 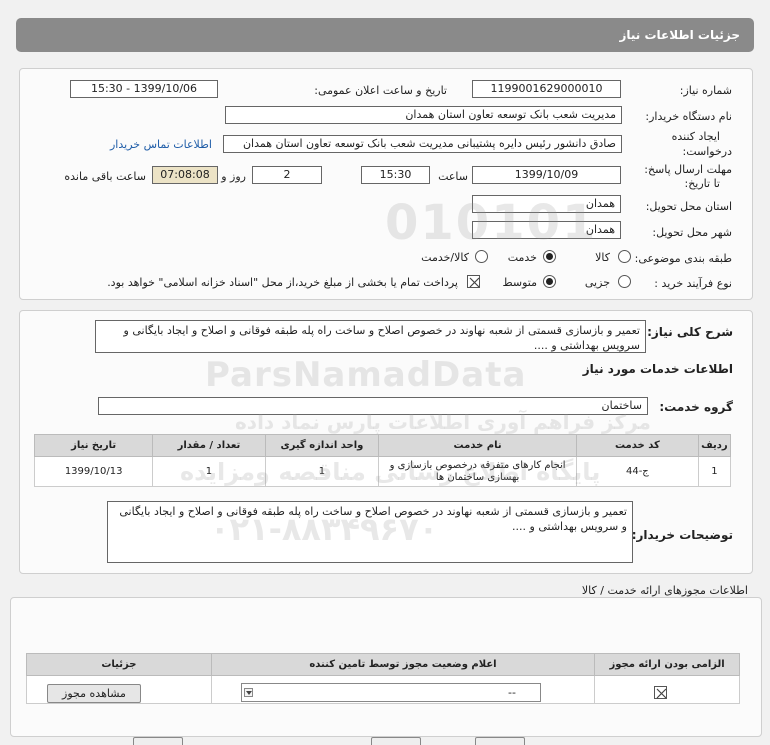 What do you see at coordinates (696, 407) in the screenshot?
I see `service-group-label: گروه خدمت:` at bounding box center [696, 407].